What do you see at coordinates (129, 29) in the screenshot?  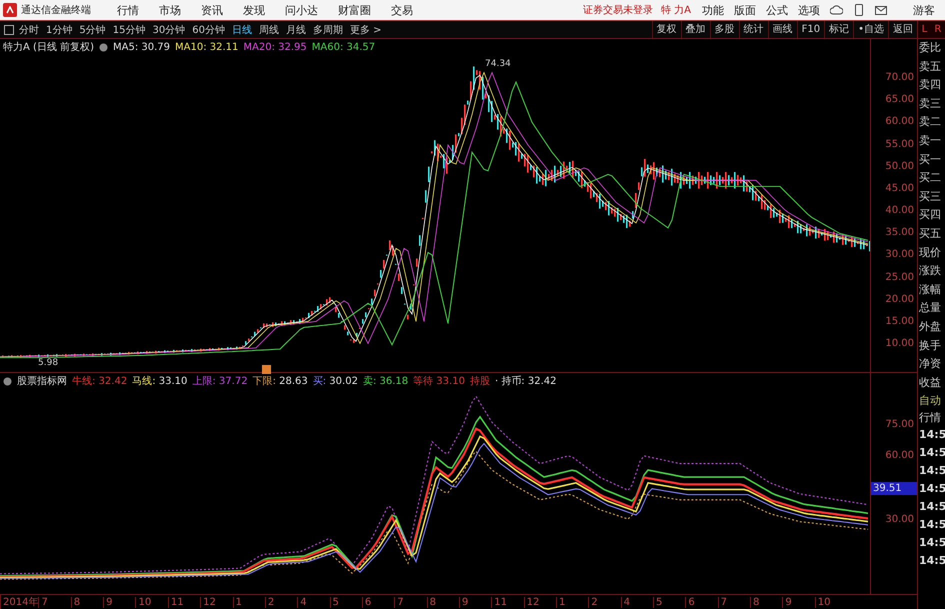 I see `period-tab: 15分钟` at bounding box center [129, 29].